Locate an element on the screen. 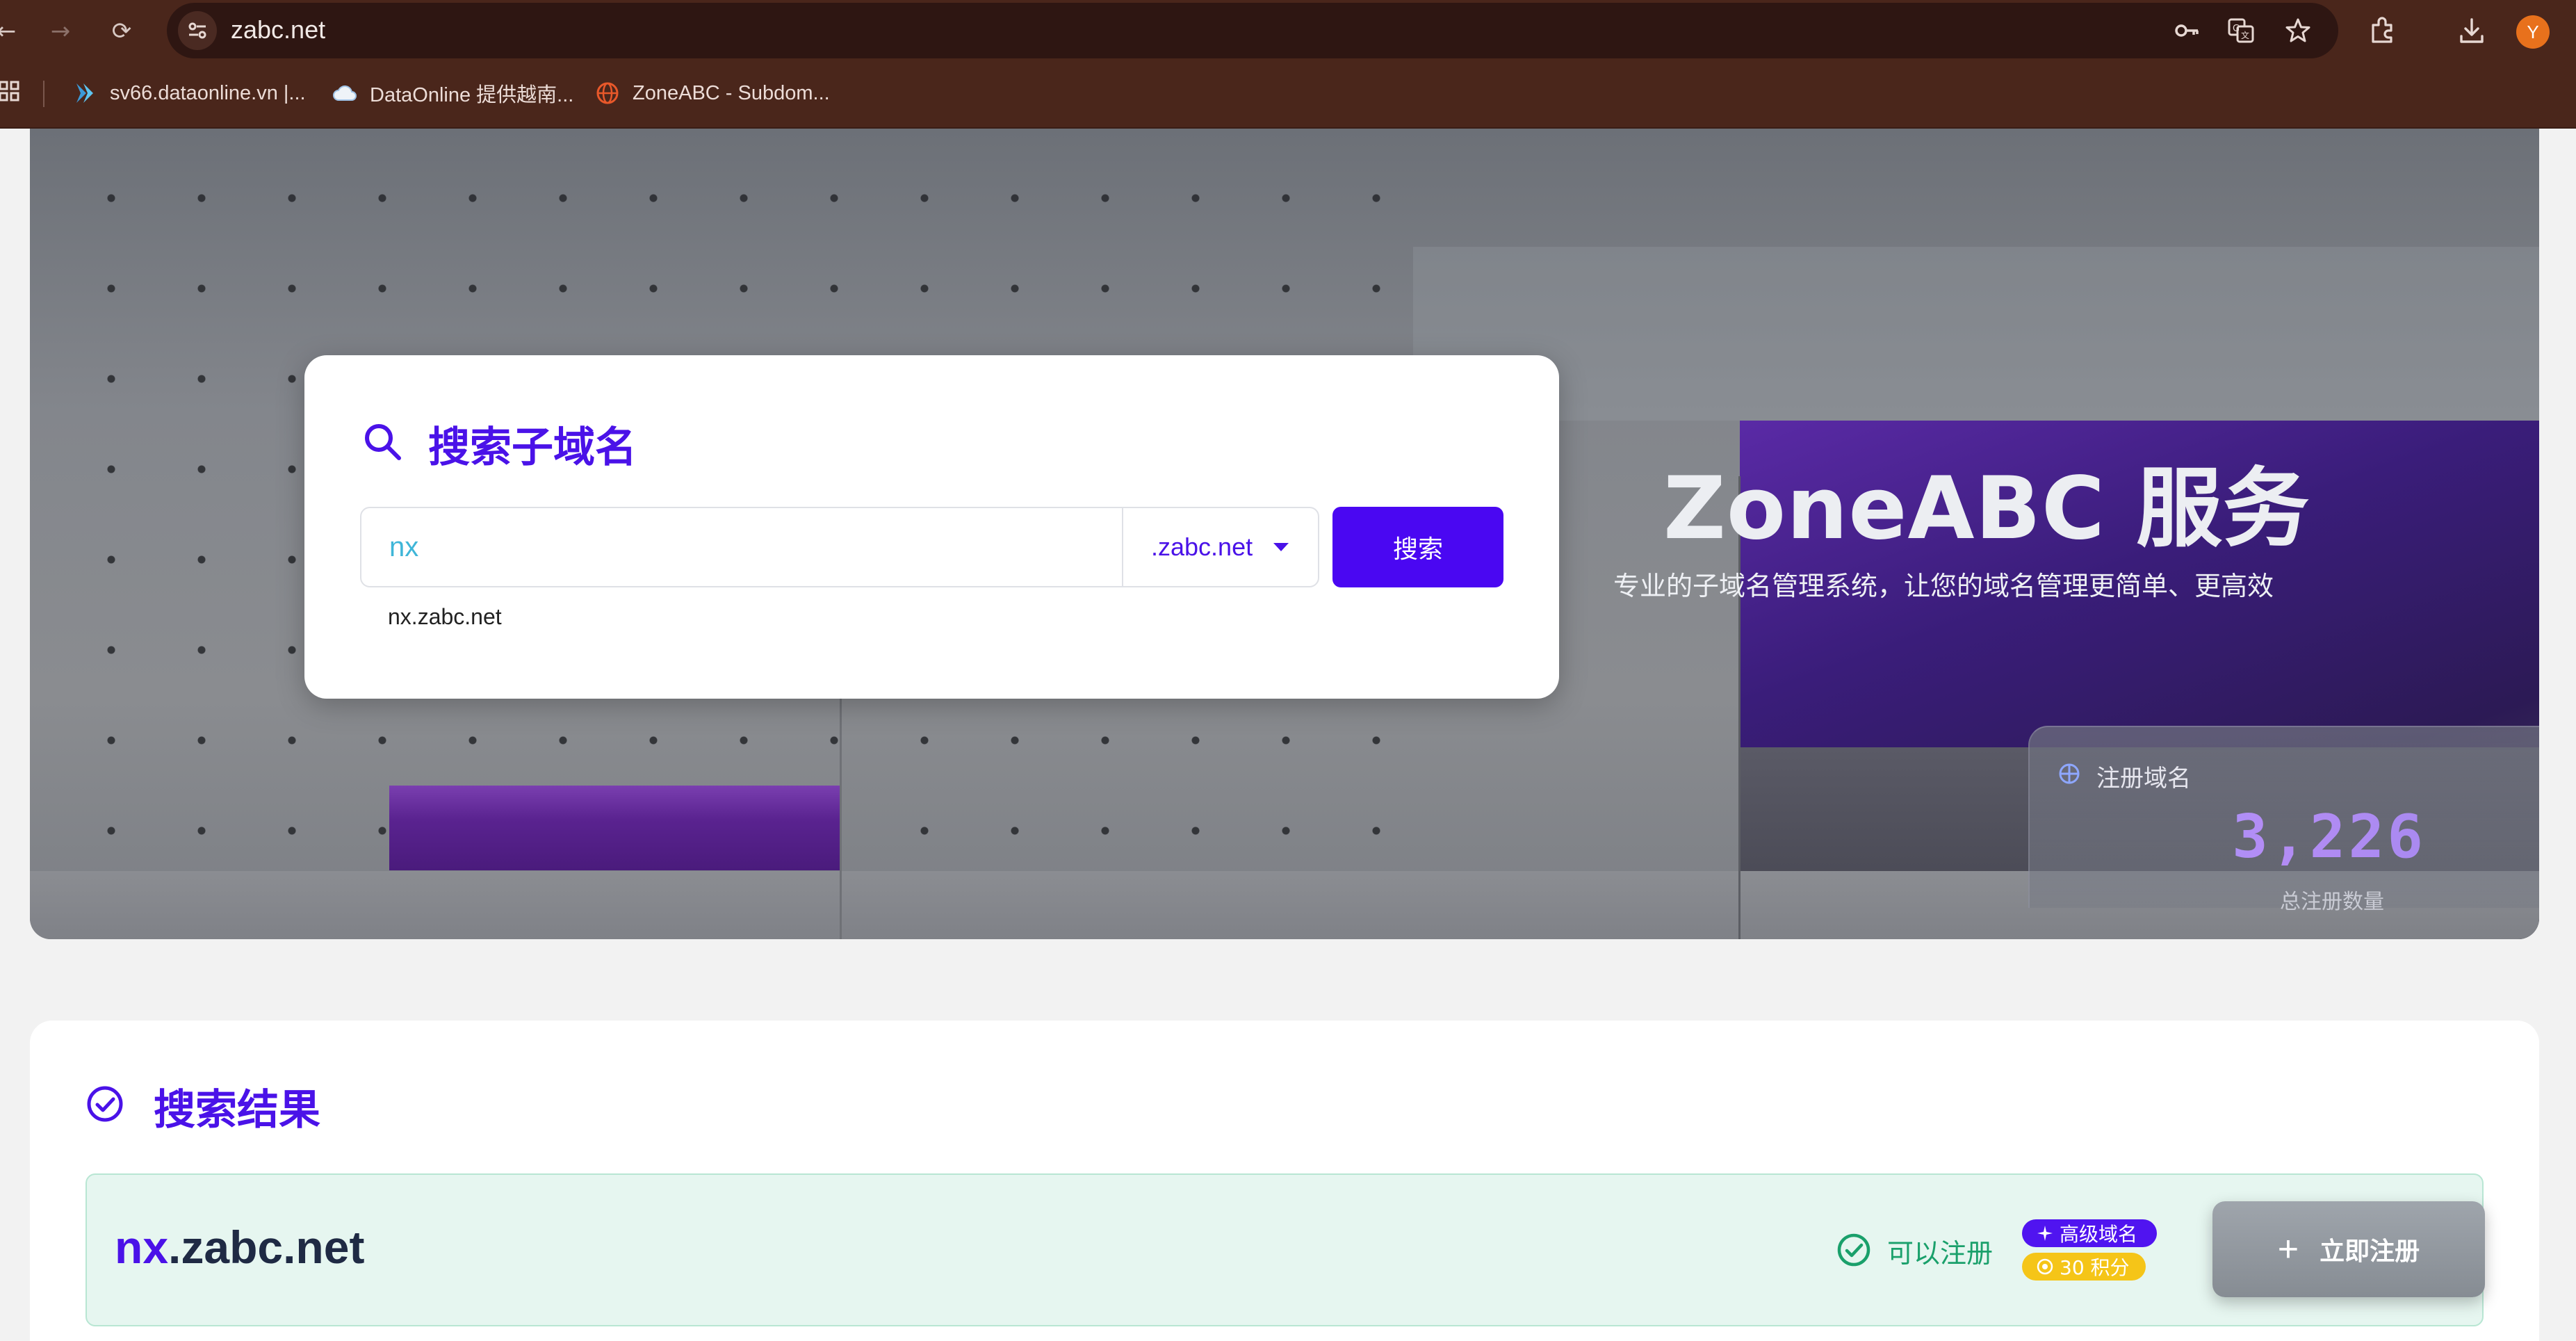  profile-avatar: Y is located at coordinates (2533, 32).